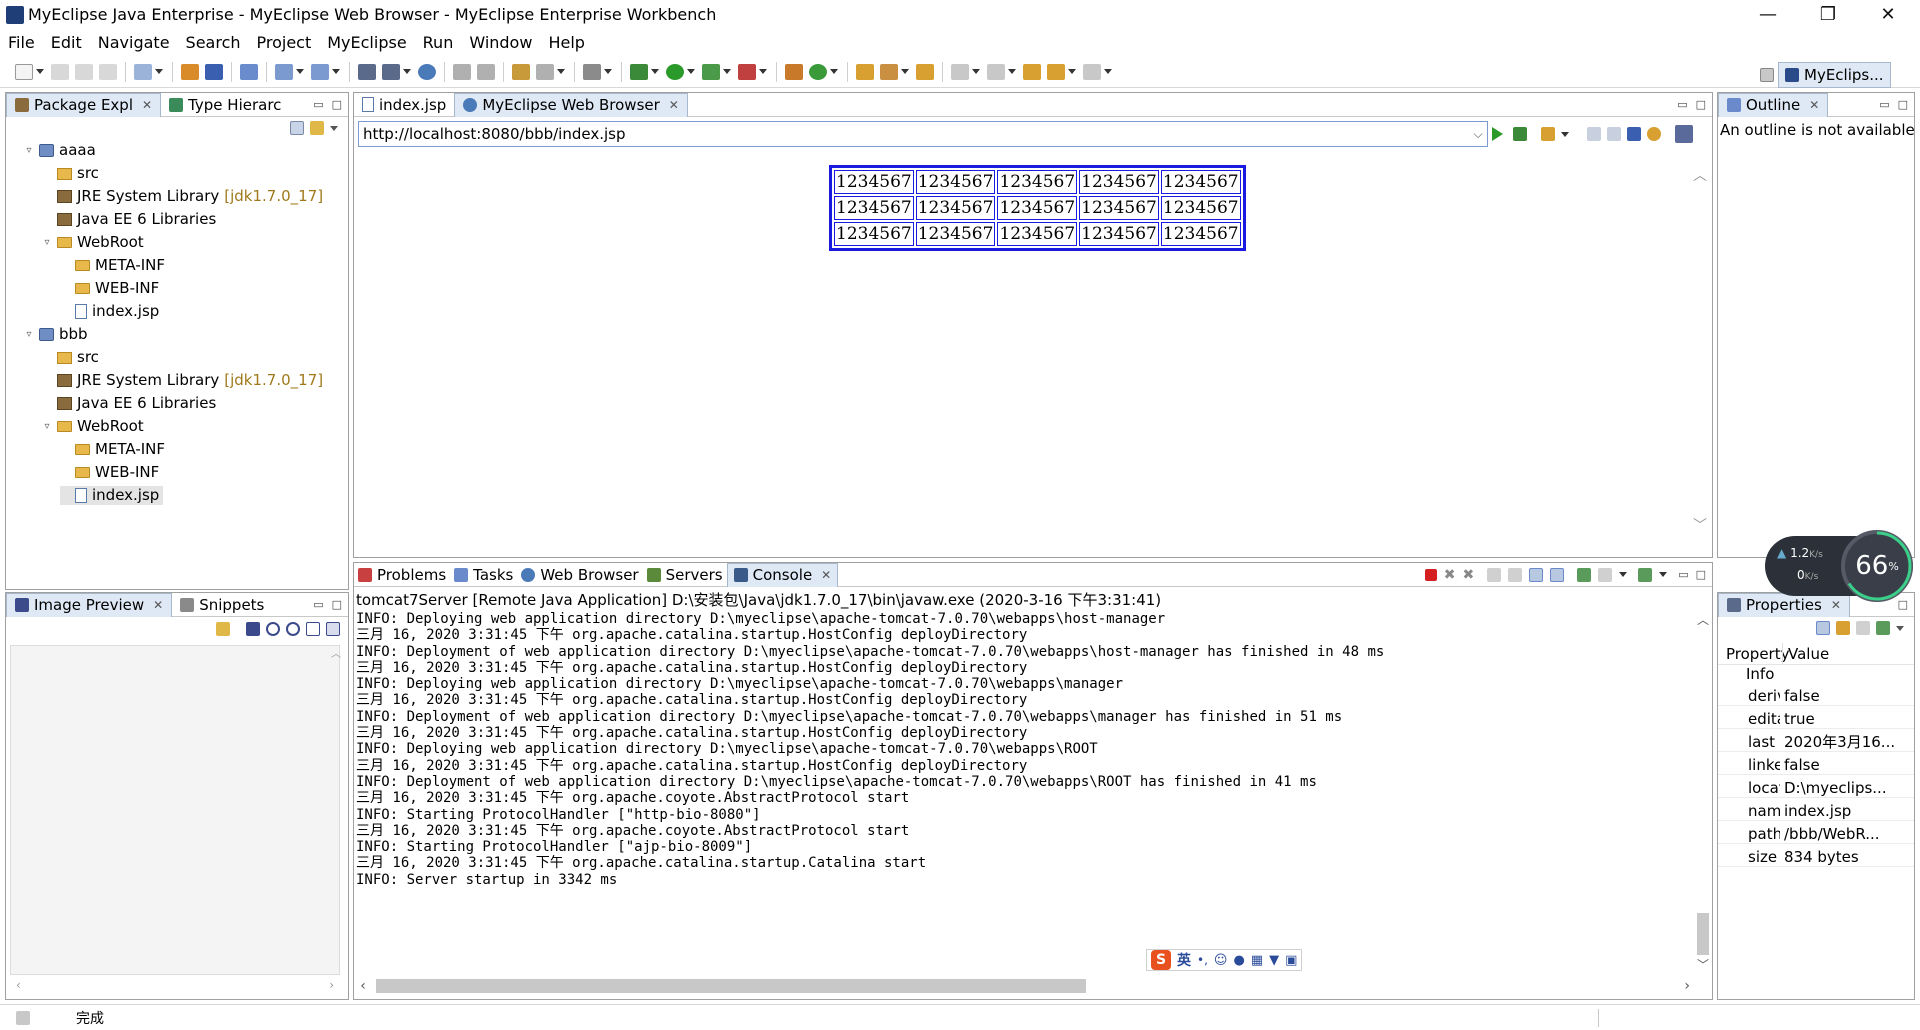  What do you see at coordinates (1548, 134) in the screenshot?
I see `bookmark-icon` at bounding box center [1548, 134].